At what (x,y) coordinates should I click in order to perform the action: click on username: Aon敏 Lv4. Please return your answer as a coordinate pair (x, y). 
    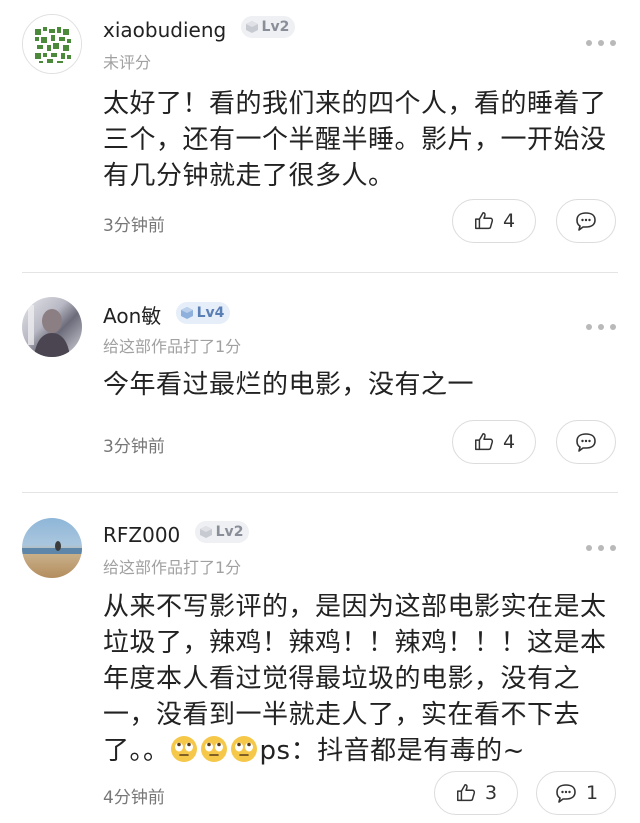
    Looking at the image, I should click on (167, 314).